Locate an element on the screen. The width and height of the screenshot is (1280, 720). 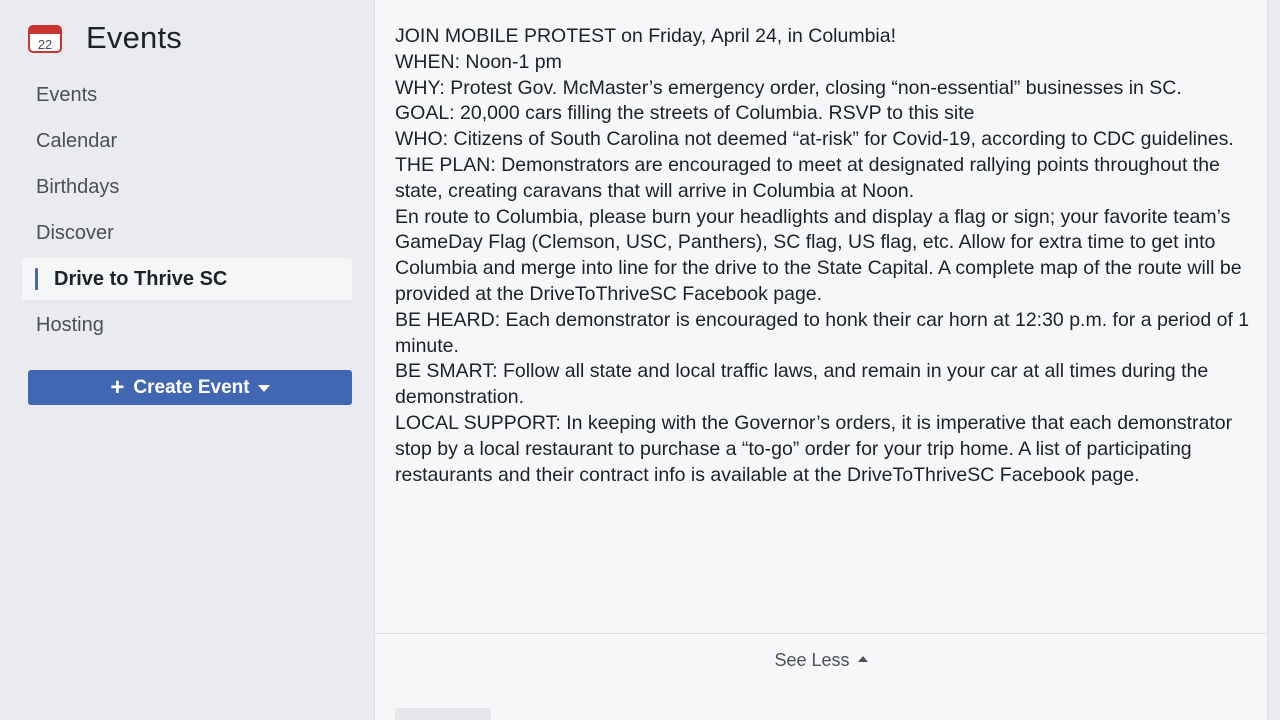
sidebar-item-events: Events is located at coordinates (187, 95).